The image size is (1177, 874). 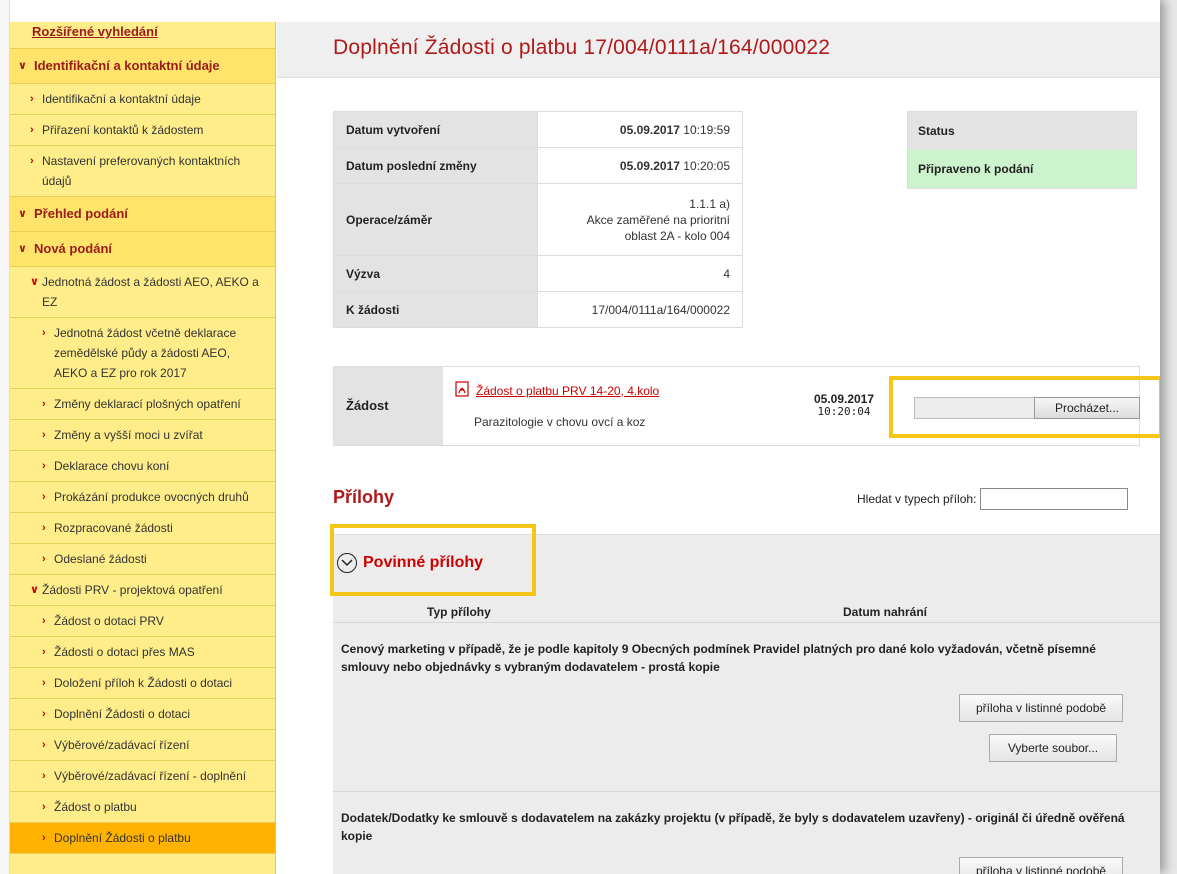 What do you see at coordinates (433, 560) in the screenshot?
I see `highlight-mandatory-section` at bounding box center [433, 560].